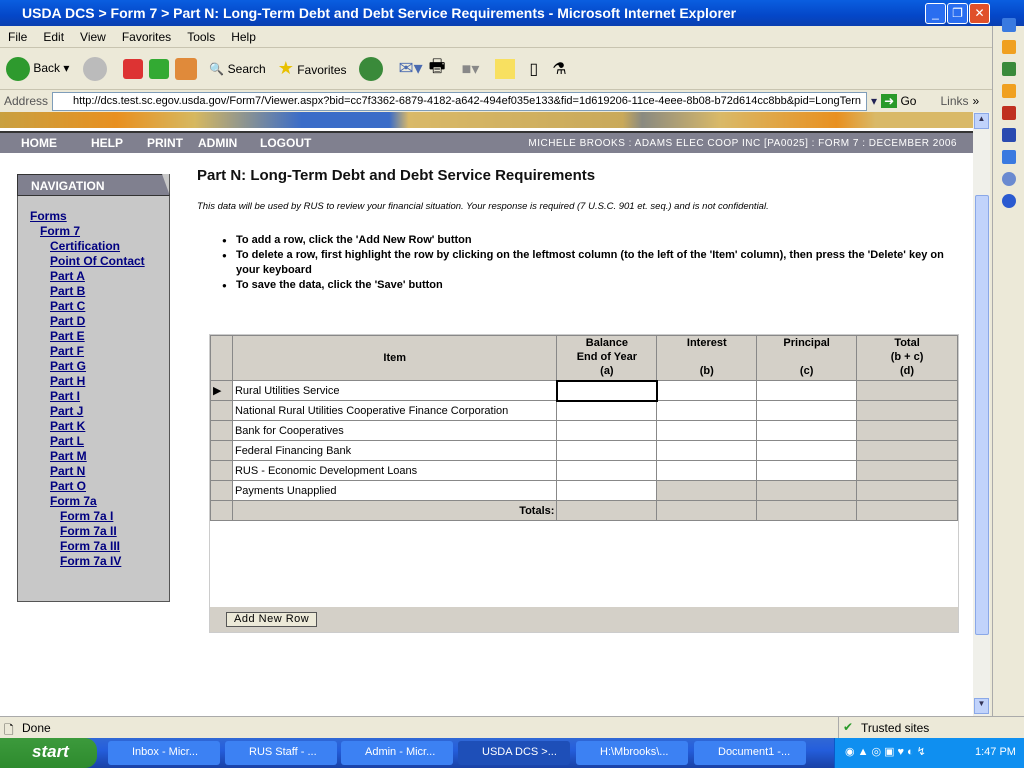 This screenshot has height=768, width=1024. I want to click on table-row: Federal Financing Bank, so click(584, 450).